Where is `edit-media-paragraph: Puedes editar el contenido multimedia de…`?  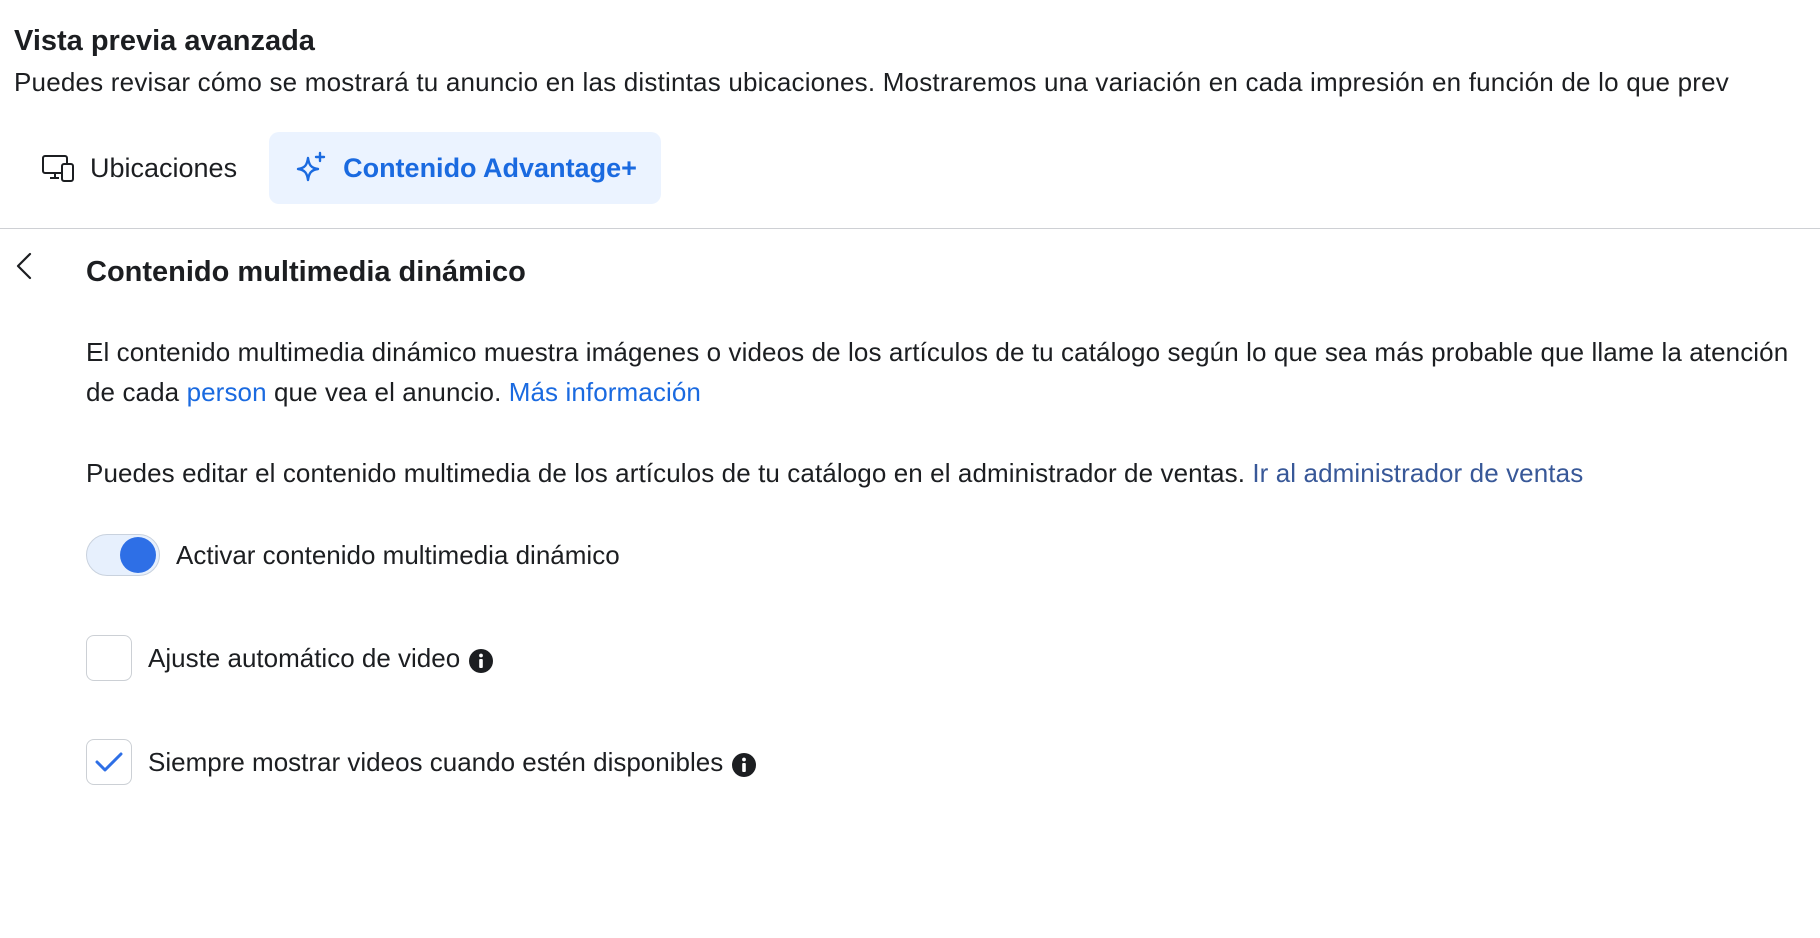 edit-media-paragraph: Puedes editar el contenido multimedia de… is located at coordinates (951, 473).